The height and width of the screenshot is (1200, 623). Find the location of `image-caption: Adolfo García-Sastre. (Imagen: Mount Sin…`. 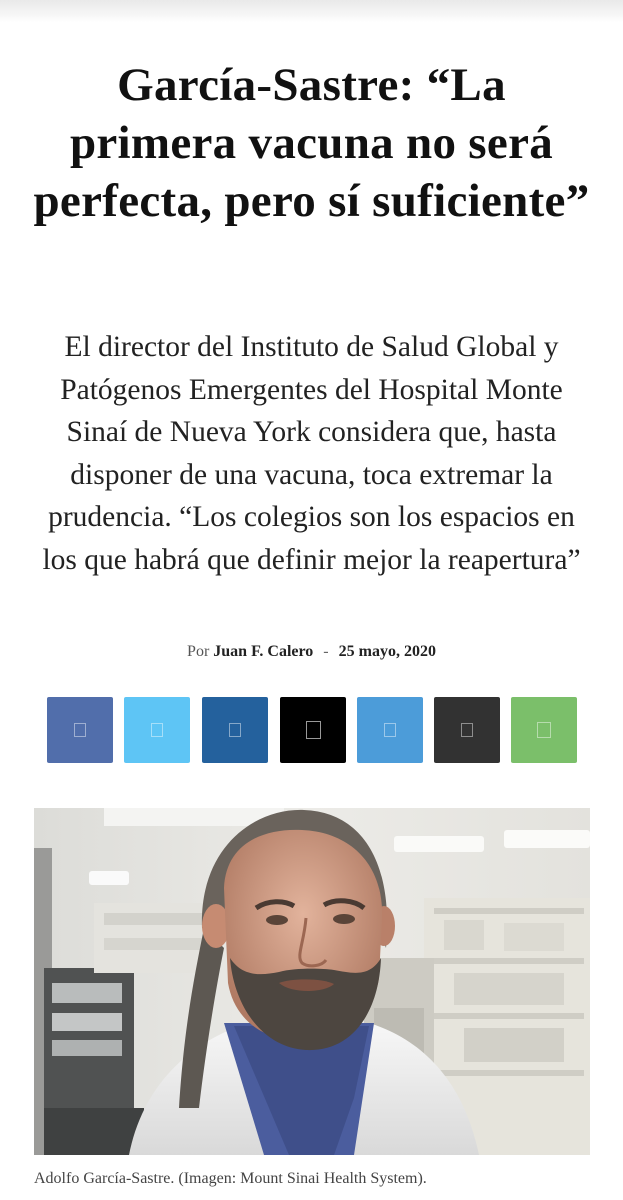

image-caption: Adolfo García-Sastre. (Imagen: Mount Sin… is located at coordinates (230, 1178).